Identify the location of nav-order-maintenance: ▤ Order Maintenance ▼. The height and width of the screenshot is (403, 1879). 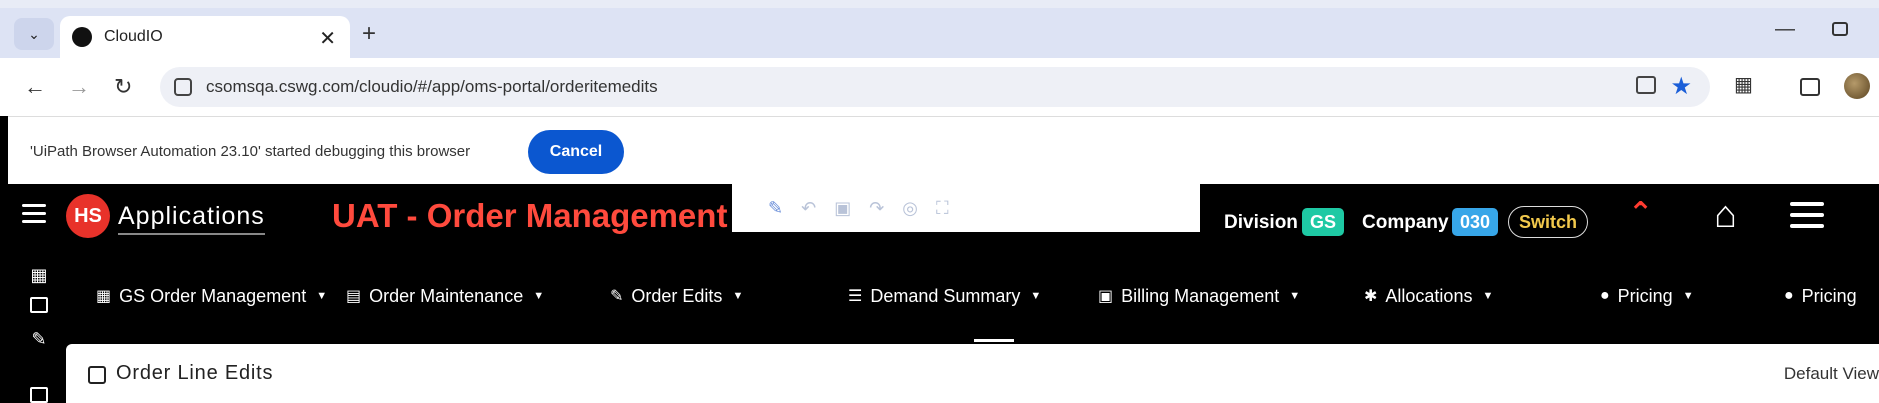
(445, 296).